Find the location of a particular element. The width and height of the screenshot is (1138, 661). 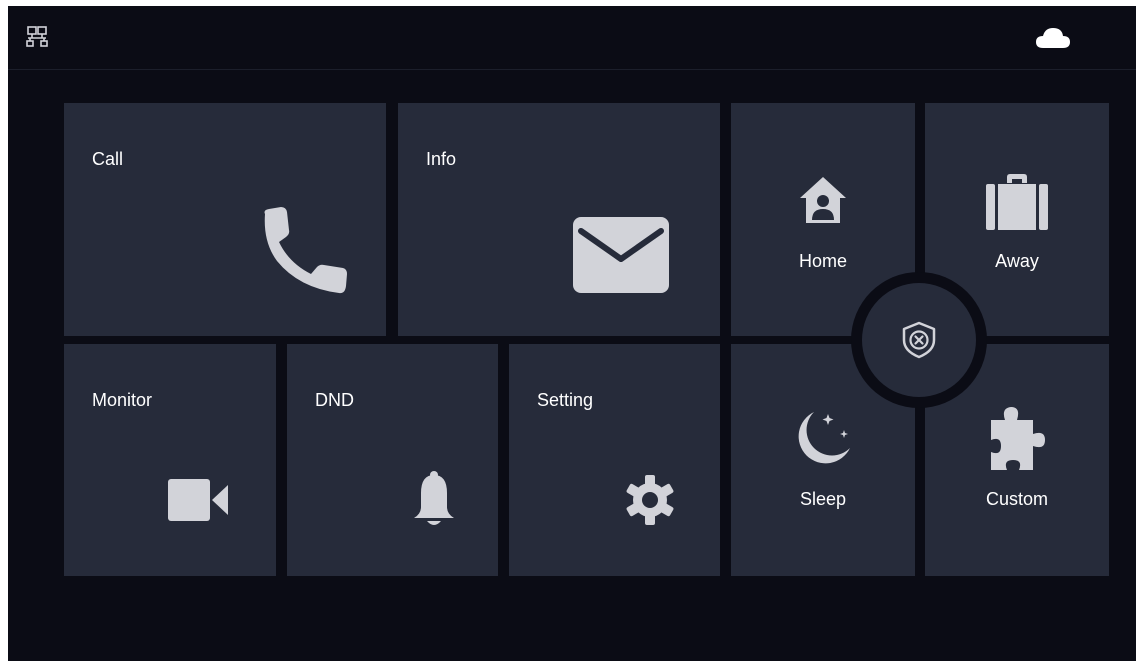

sleep-label: Sleep is located at coordinates (823, 499).